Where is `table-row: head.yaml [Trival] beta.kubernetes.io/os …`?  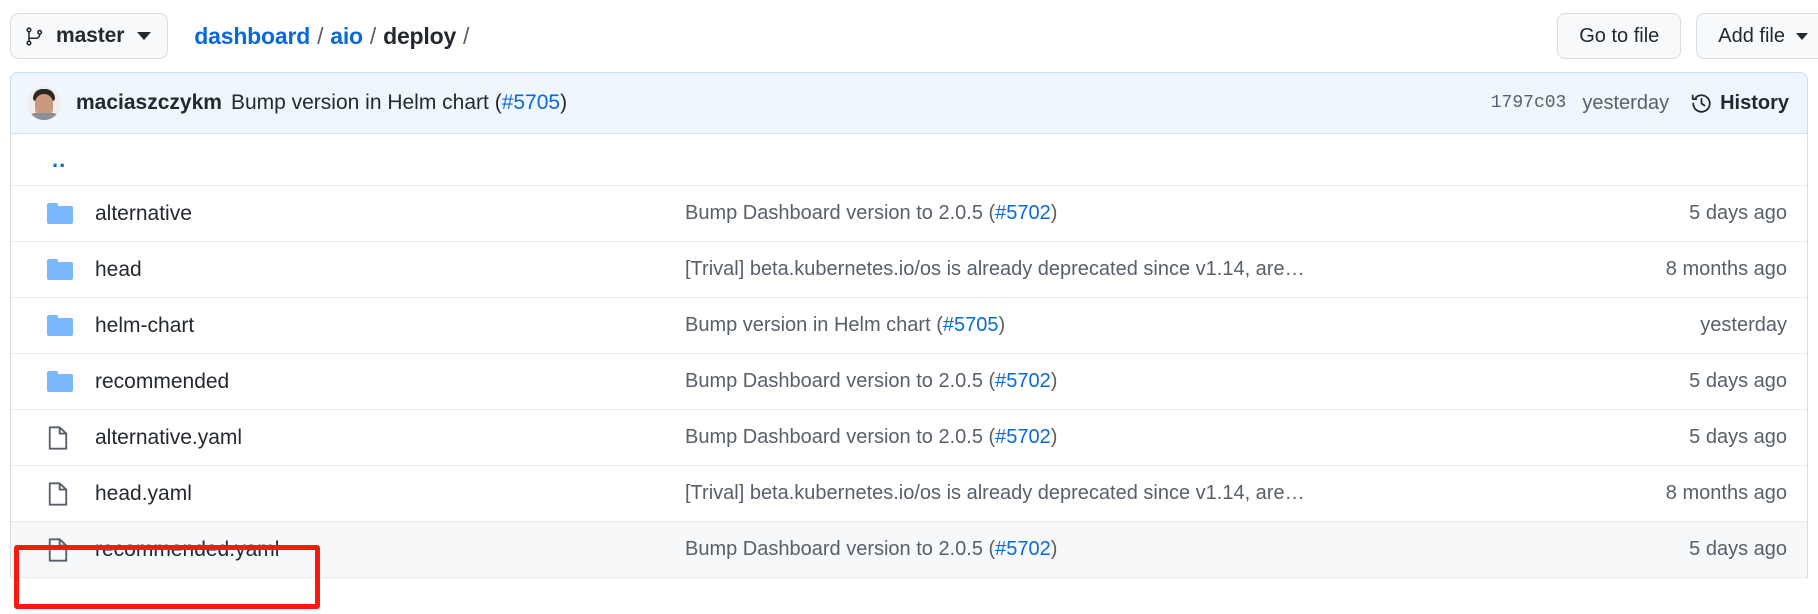
table-row: head.yaml [Trival] beta.kubernetes.io/os … is located at coordinates (909, 494).